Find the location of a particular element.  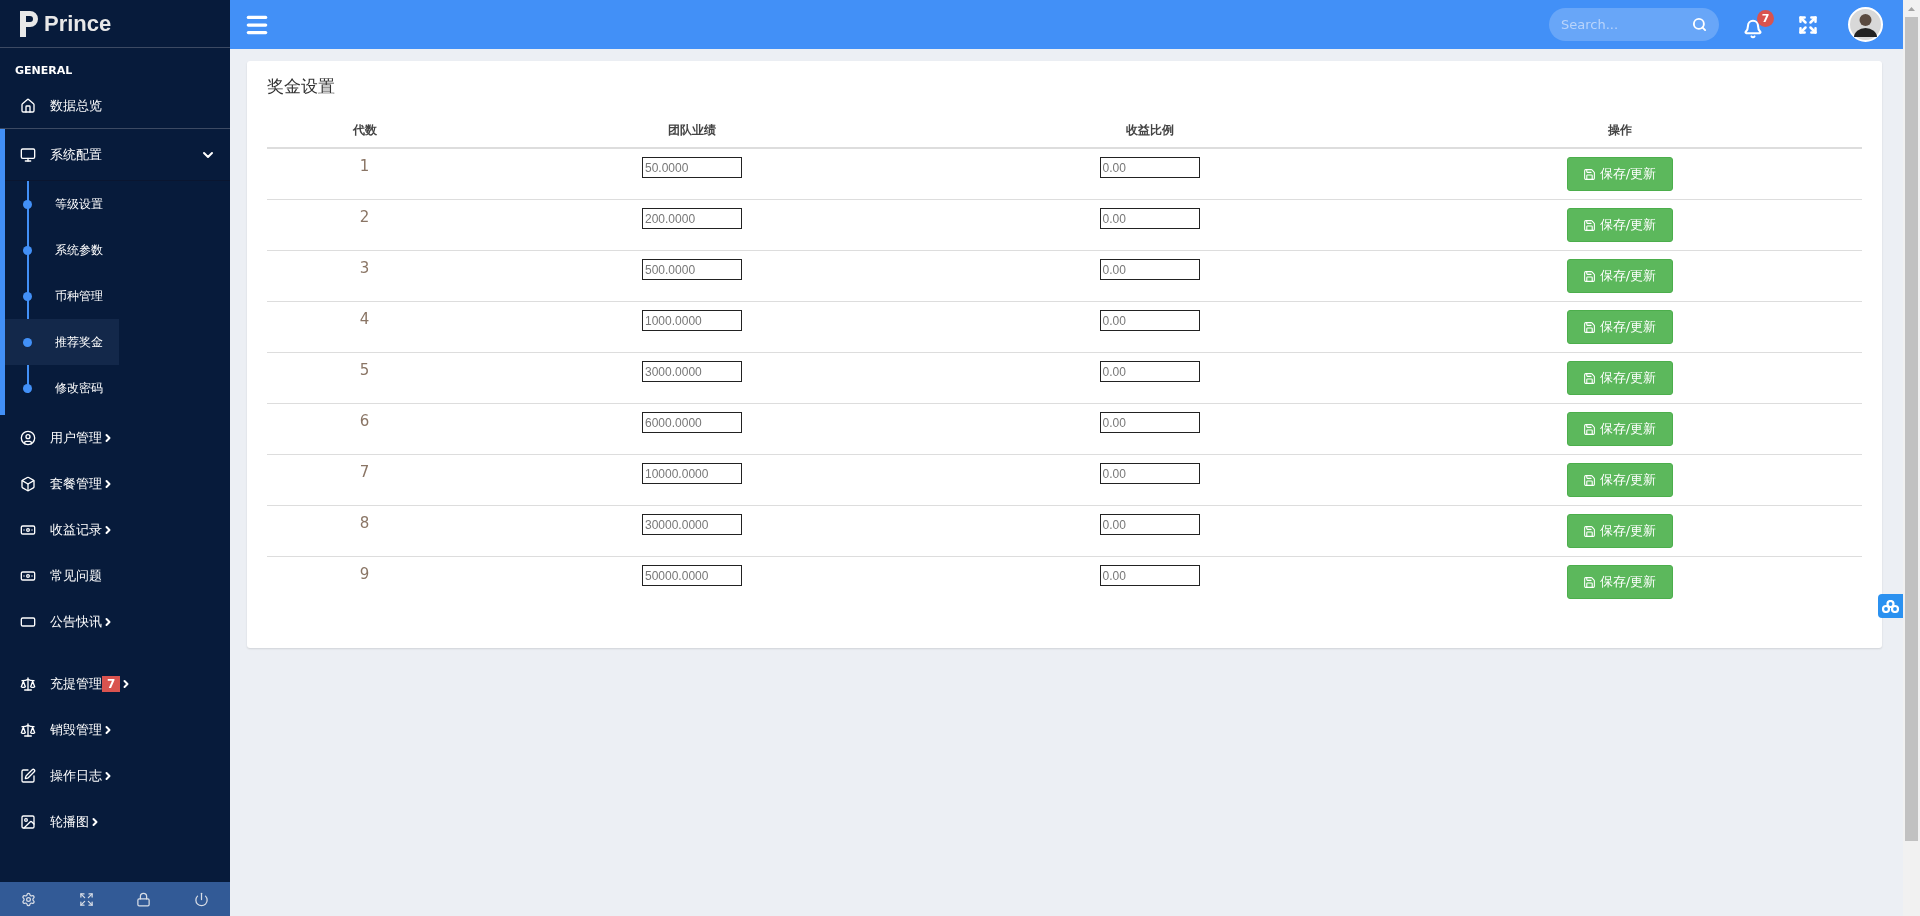

count-badge: 7 is located at coordinates (111, 684).